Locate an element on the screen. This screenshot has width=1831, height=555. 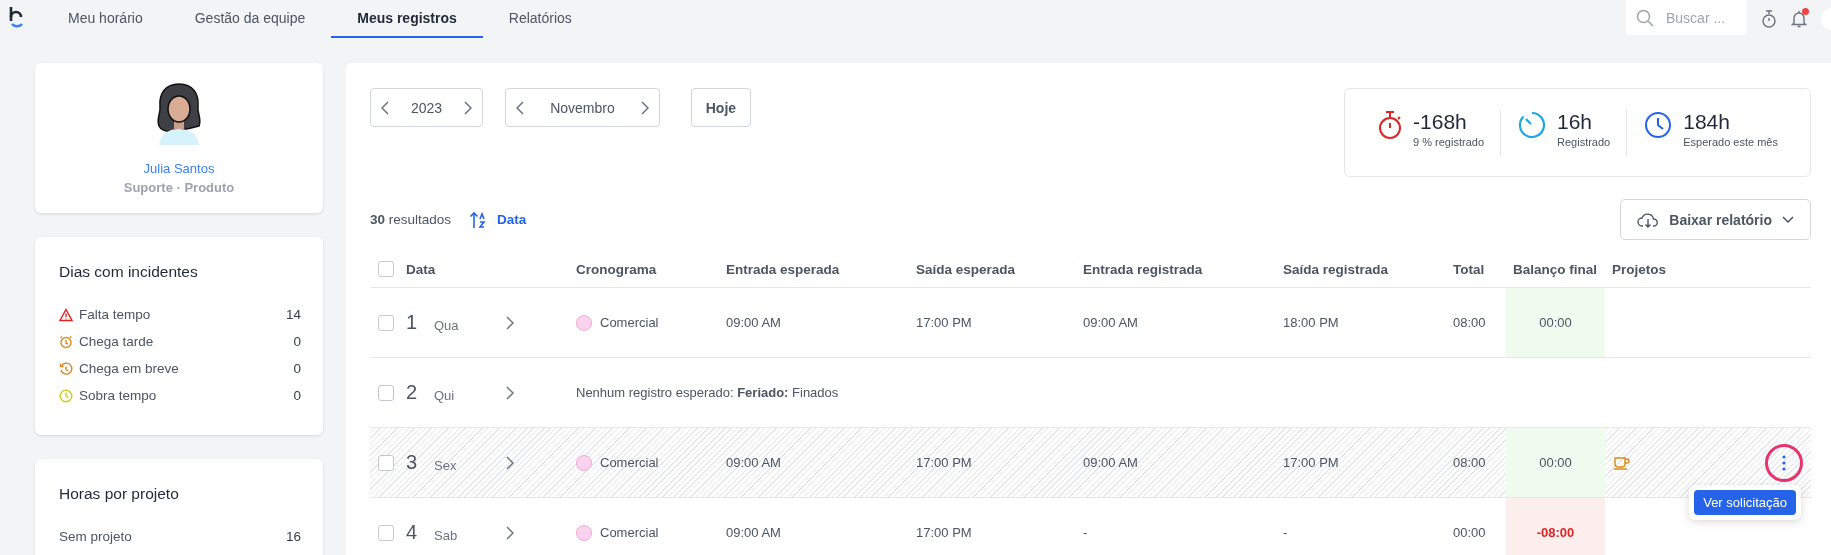
select-all-checkbox is located at coordinates (386, 269).